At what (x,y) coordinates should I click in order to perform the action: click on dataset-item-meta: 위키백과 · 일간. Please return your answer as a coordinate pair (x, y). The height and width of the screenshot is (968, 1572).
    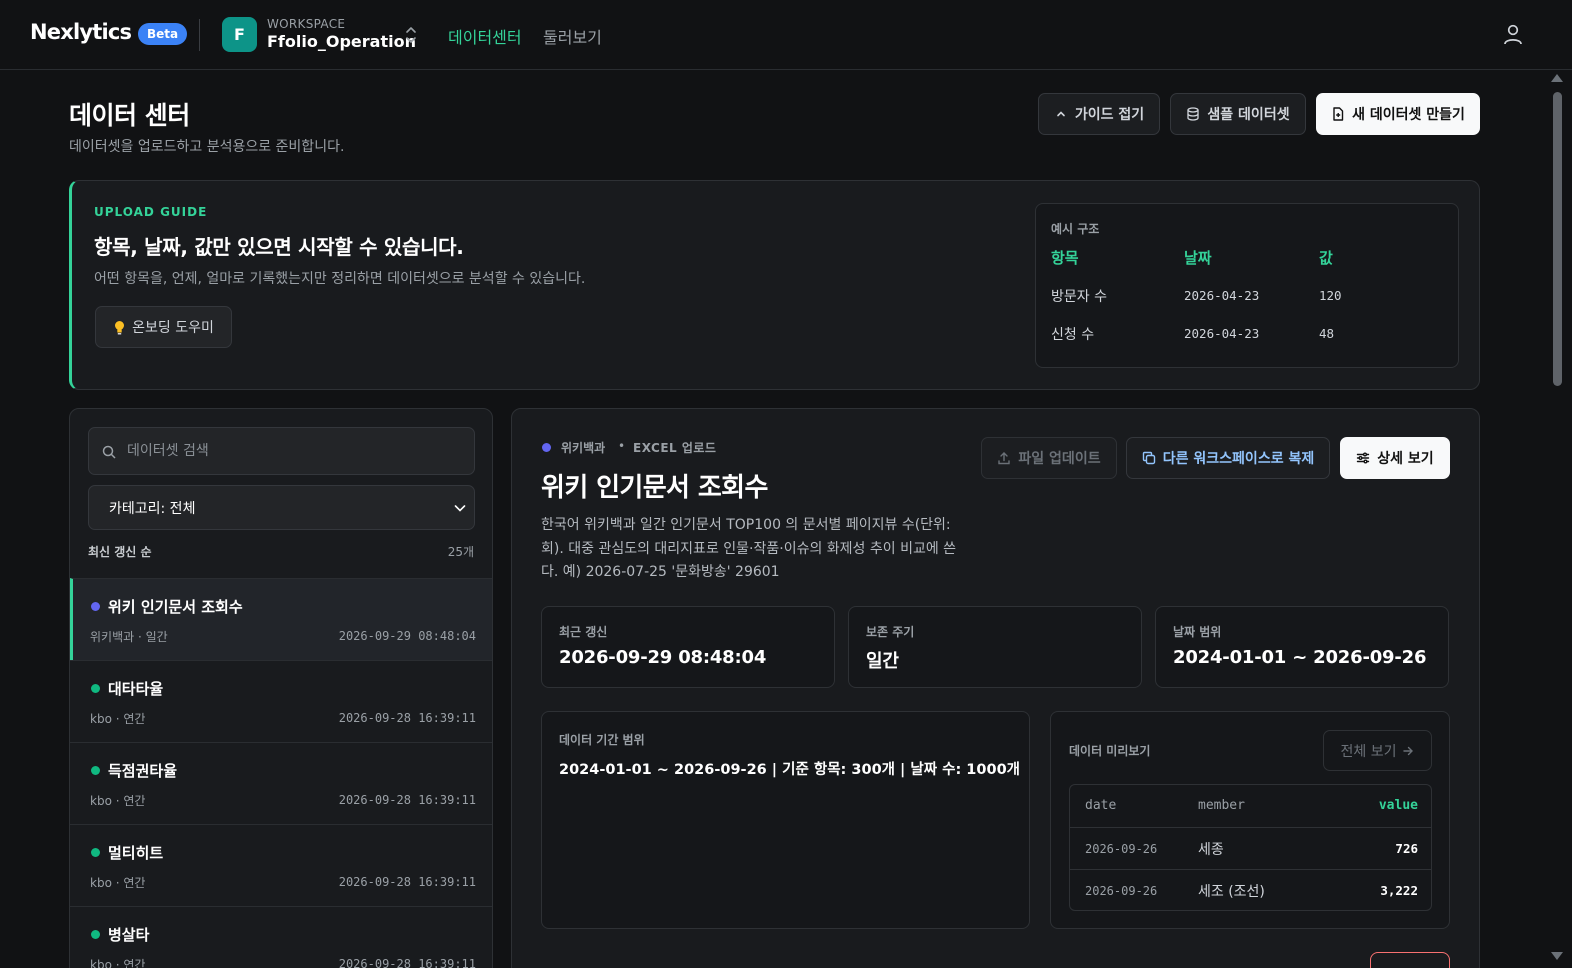
    Looking at the image, I should click on (129, 637).